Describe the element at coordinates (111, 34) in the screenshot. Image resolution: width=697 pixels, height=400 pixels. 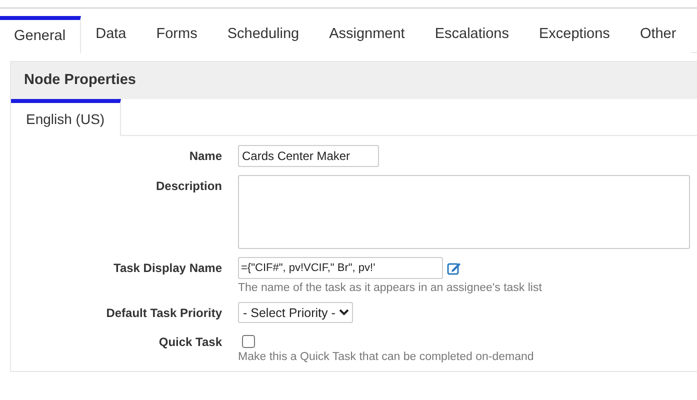
I see `tab: Data` at that location.